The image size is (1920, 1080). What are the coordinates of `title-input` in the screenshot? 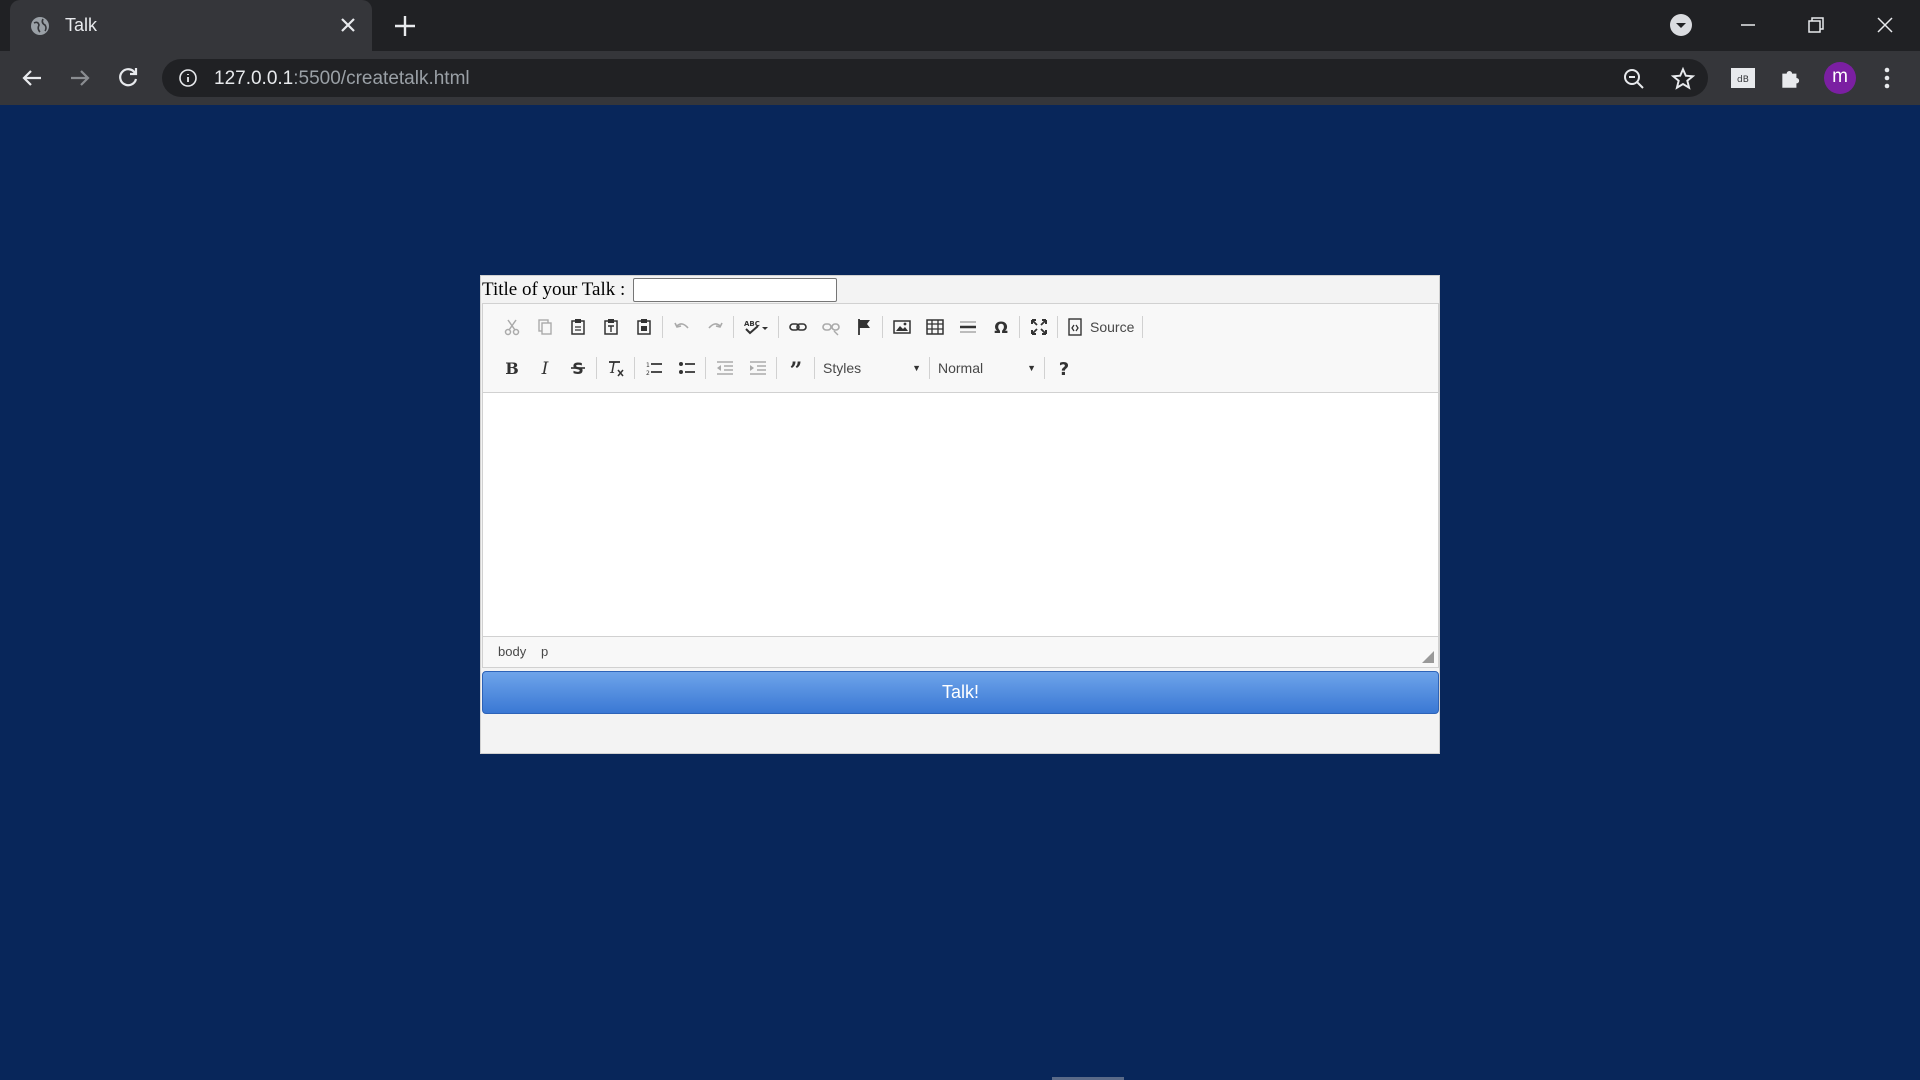 It's located at (735, 290).